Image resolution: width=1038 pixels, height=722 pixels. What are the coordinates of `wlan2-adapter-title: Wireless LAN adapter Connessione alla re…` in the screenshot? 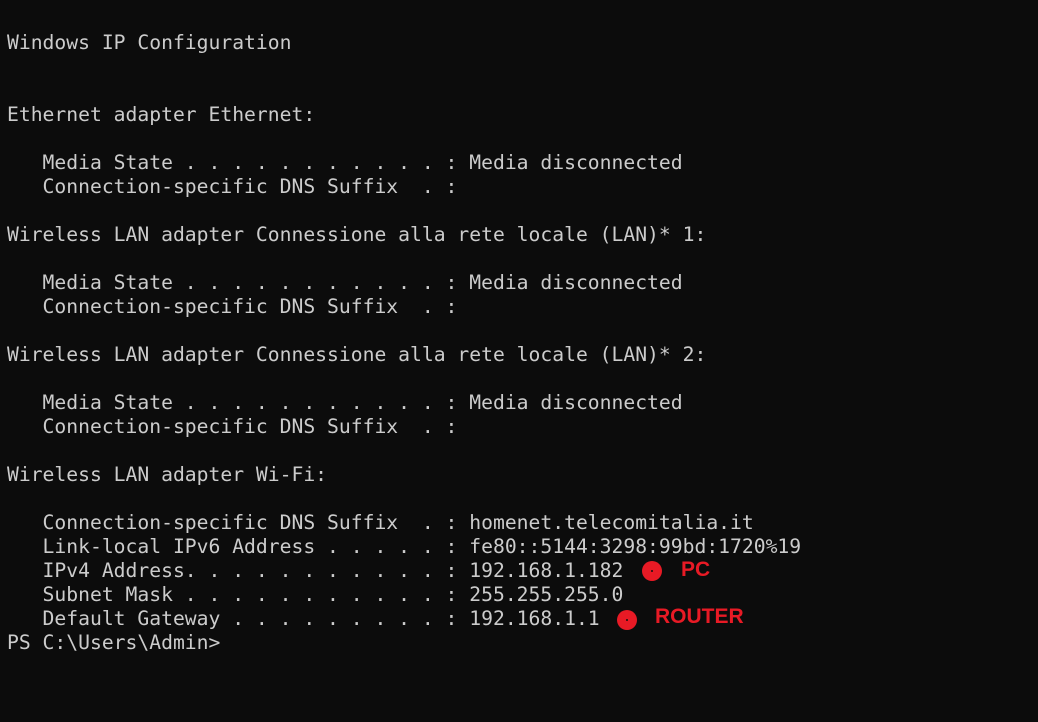 It's located at (357, 354).